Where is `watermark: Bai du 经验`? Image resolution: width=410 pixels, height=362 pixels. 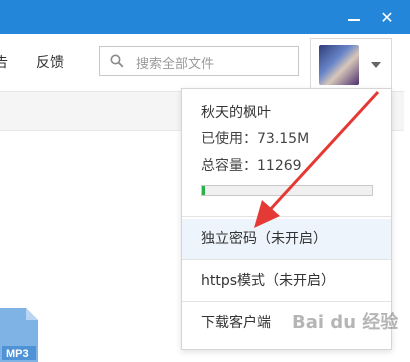 watermark: Bai du 经验 is located at coordinates (345, 322).